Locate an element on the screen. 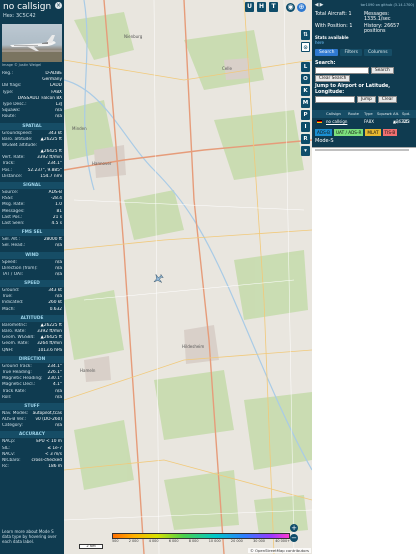 This screenshot has width=416, height=554. jump-button: Jump is located at coordinates (366, 99).